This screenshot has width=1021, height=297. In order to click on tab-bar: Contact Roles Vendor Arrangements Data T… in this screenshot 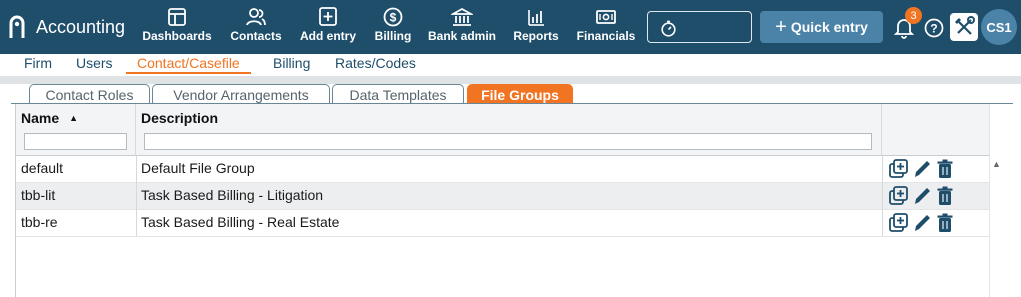, I will do `click(510, 94)`.